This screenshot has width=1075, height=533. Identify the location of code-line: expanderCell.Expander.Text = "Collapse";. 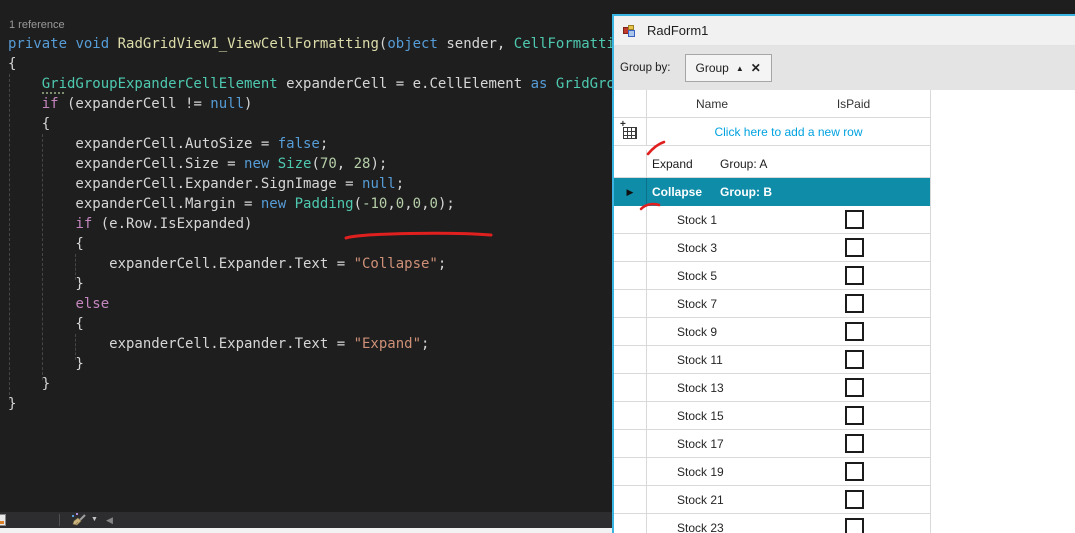
(227, 264).